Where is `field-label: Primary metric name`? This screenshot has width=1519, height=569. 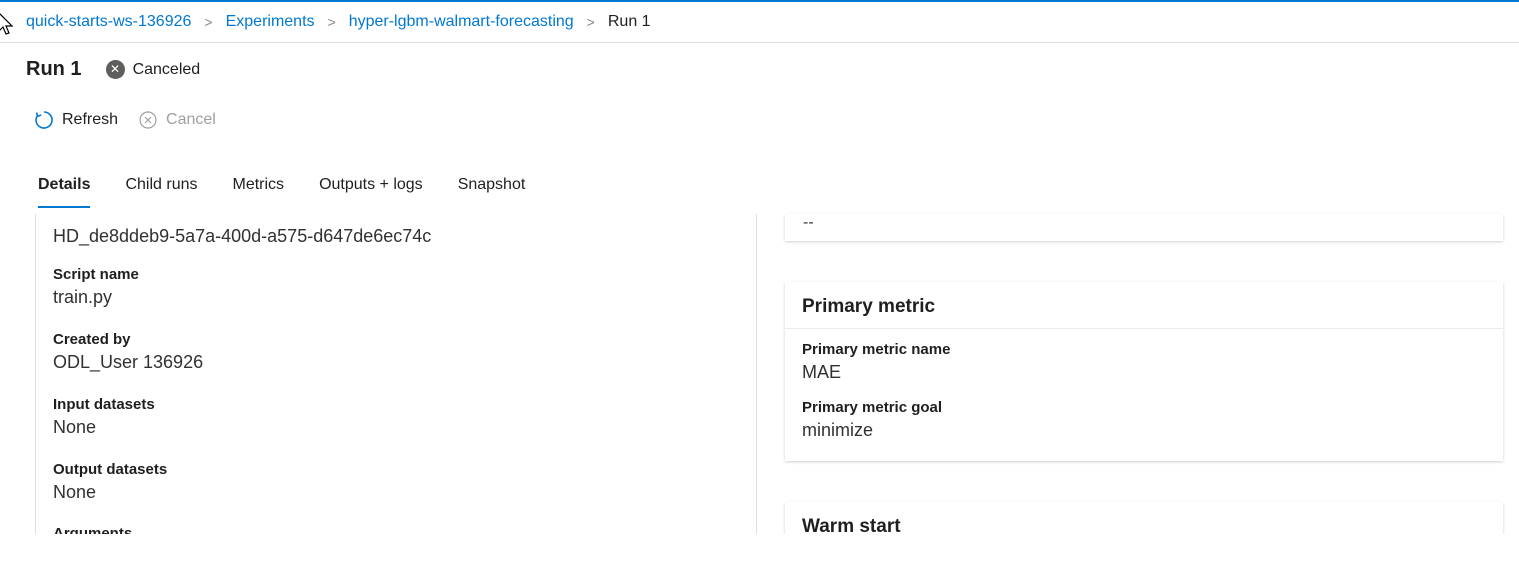 field-label: Primary metric name is located at coordinates (876, 349).